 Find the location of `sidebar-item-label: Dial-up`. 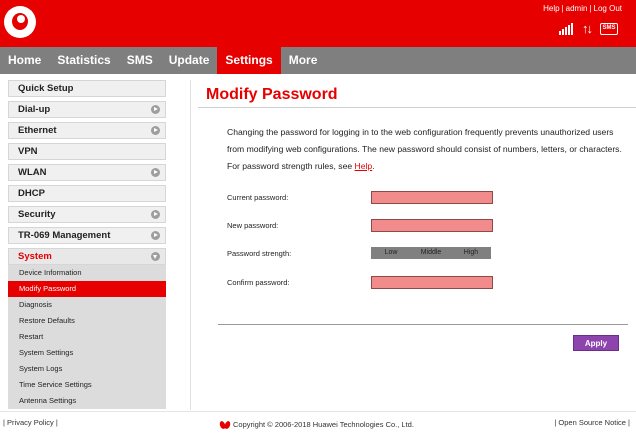

sidebar-item-label: Dial-up is located at coordinates (34, 109).